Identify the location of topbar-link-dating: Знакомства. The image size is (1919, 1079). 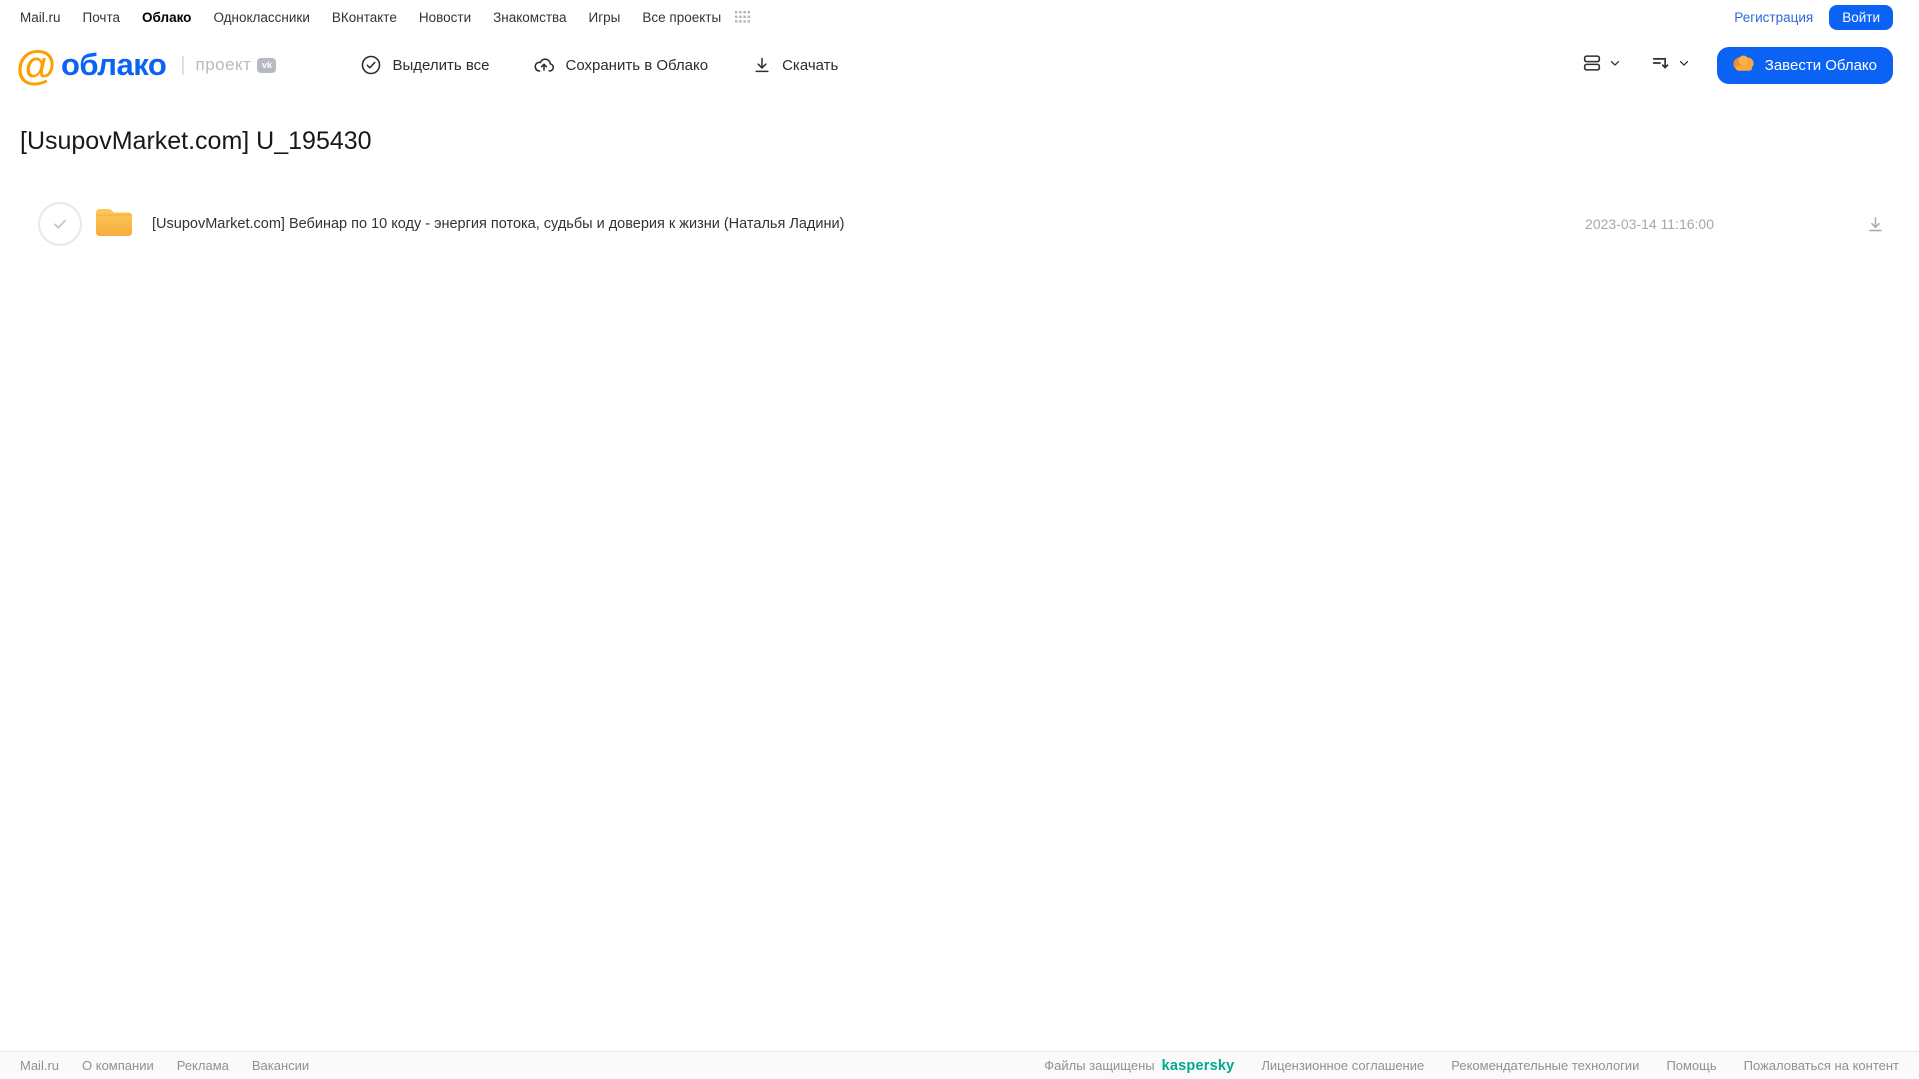
(529, 17).